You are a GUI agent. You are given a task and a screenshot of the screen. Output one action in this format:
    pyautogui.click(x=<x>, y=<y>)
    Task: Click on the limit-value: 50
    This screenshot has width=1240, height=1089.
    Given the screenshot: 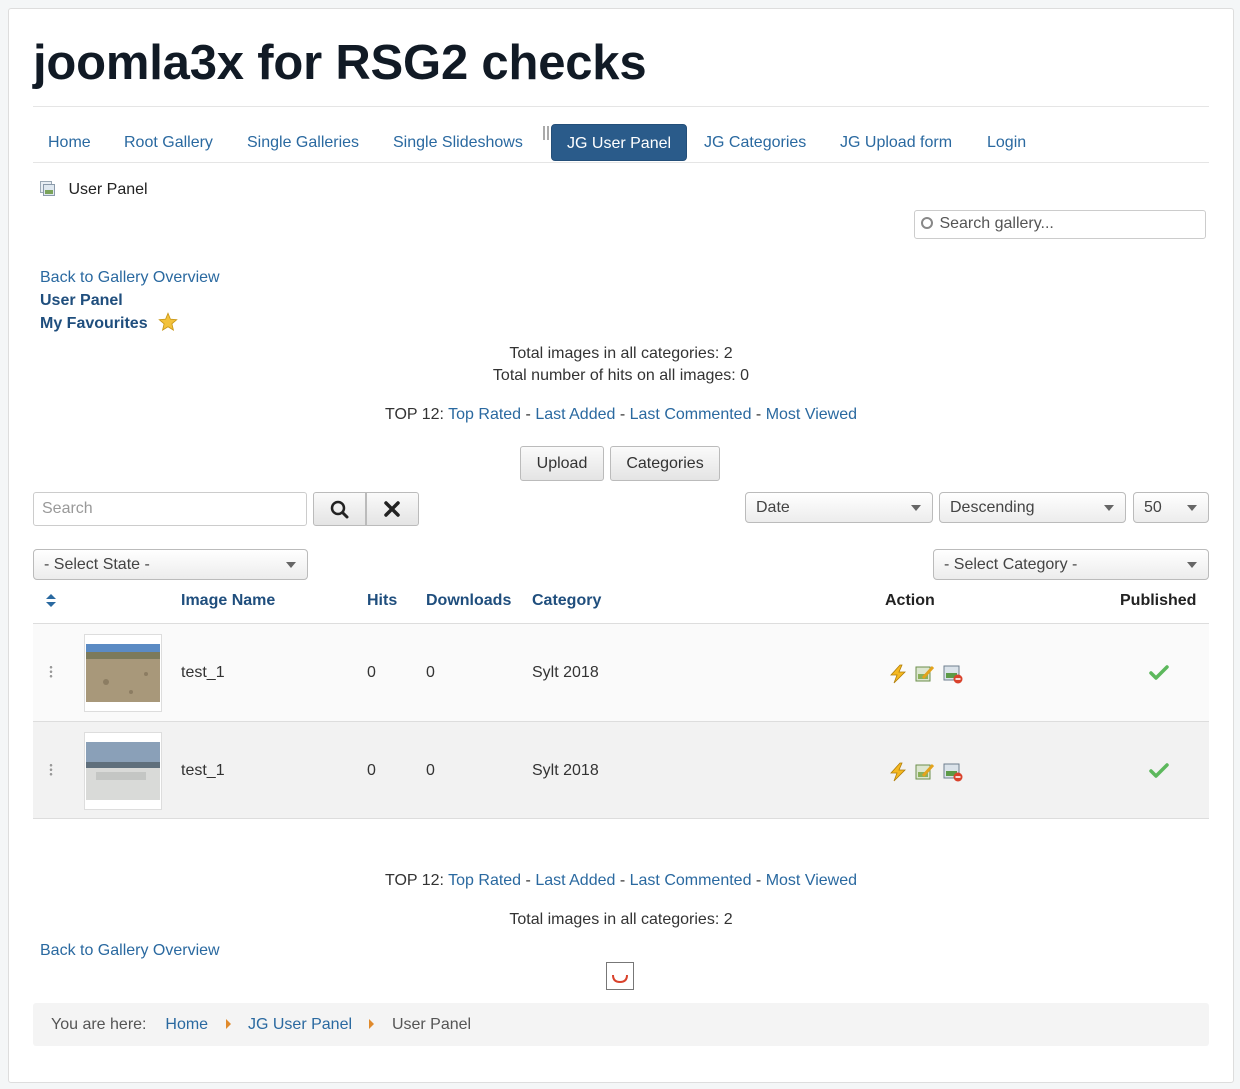 What is the action you would take?
    pyautogui.click(x=1153, y=507)
    